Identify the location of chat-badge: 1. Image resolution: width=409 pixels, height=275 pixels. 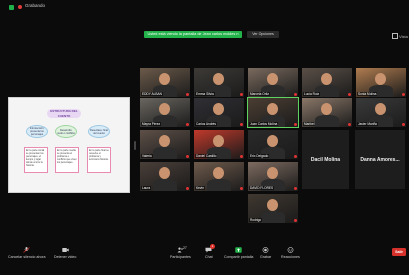
(212, 246).